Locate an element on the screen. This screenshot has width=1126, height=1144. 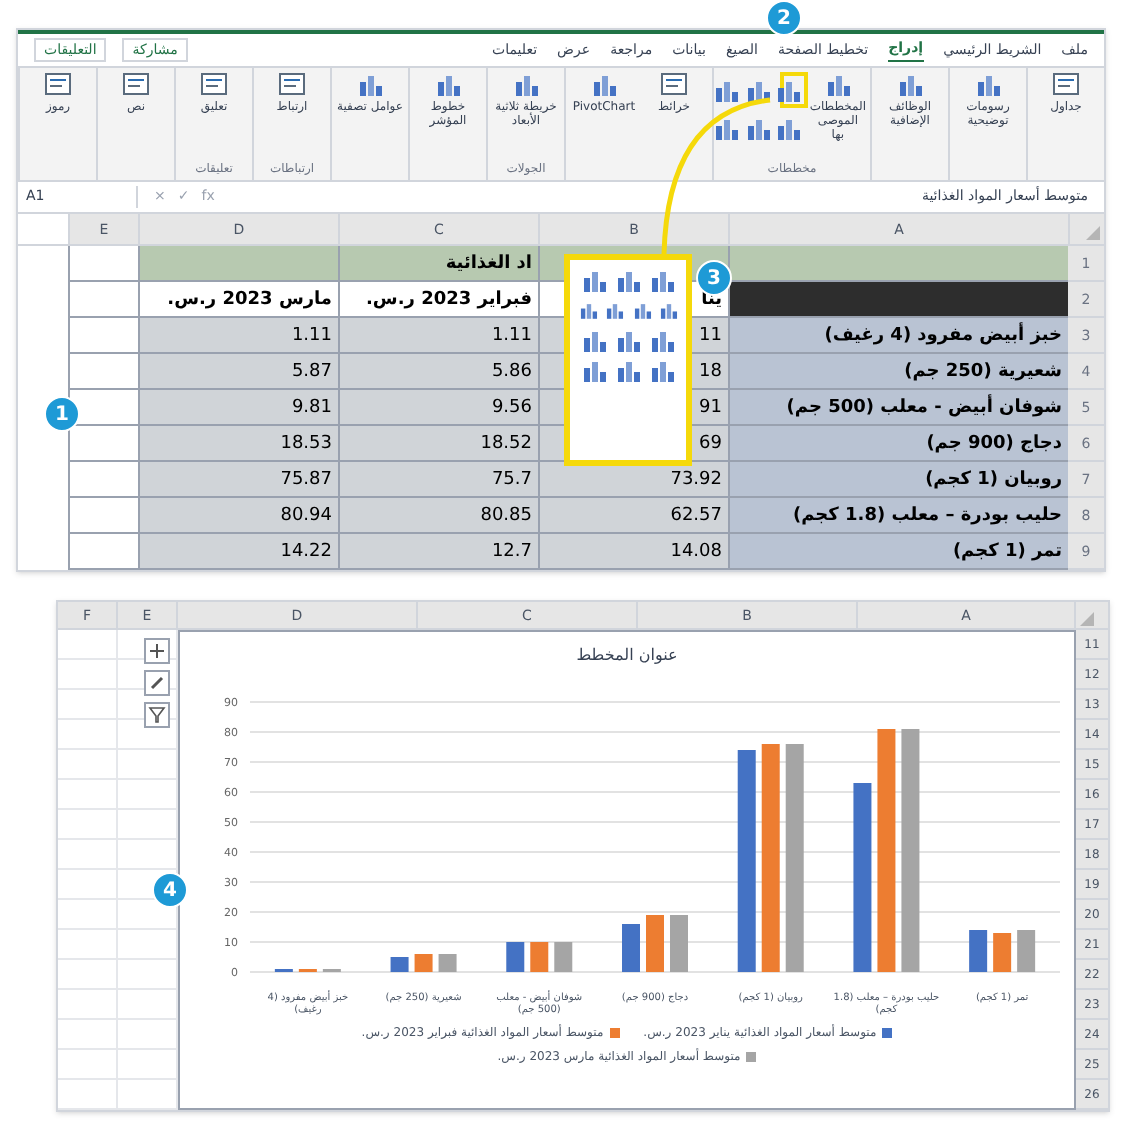
add-element-icon is located at coordinates (157, 651).